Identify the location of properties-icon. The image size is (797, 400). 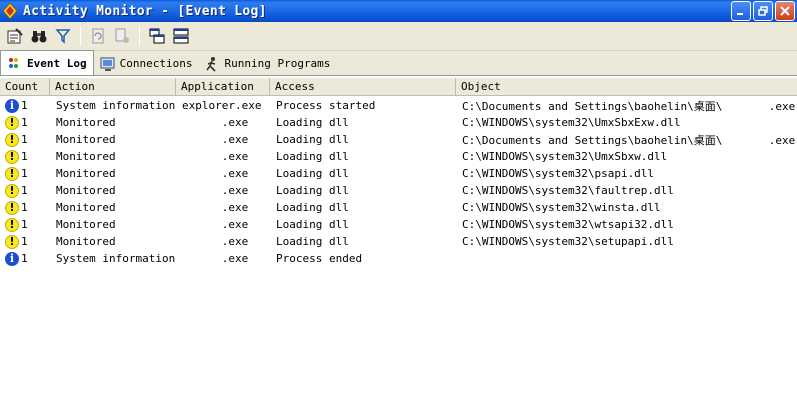
(15, 36).